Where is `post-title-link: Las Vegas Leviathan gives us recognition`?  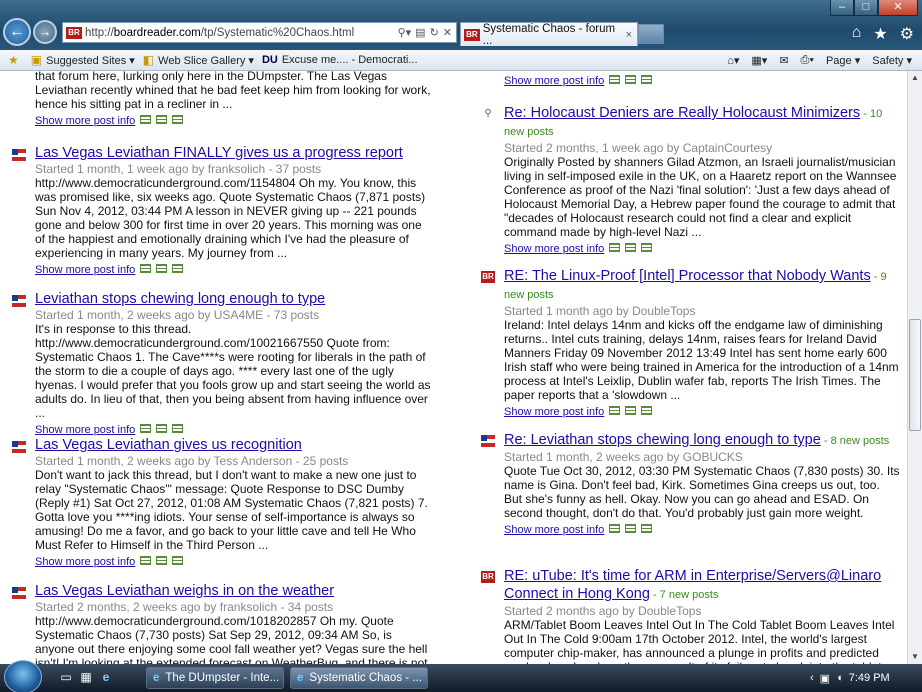
post-title-link: Las Vegas Leviathan gives us recognition is located at coordinates (168, 445).